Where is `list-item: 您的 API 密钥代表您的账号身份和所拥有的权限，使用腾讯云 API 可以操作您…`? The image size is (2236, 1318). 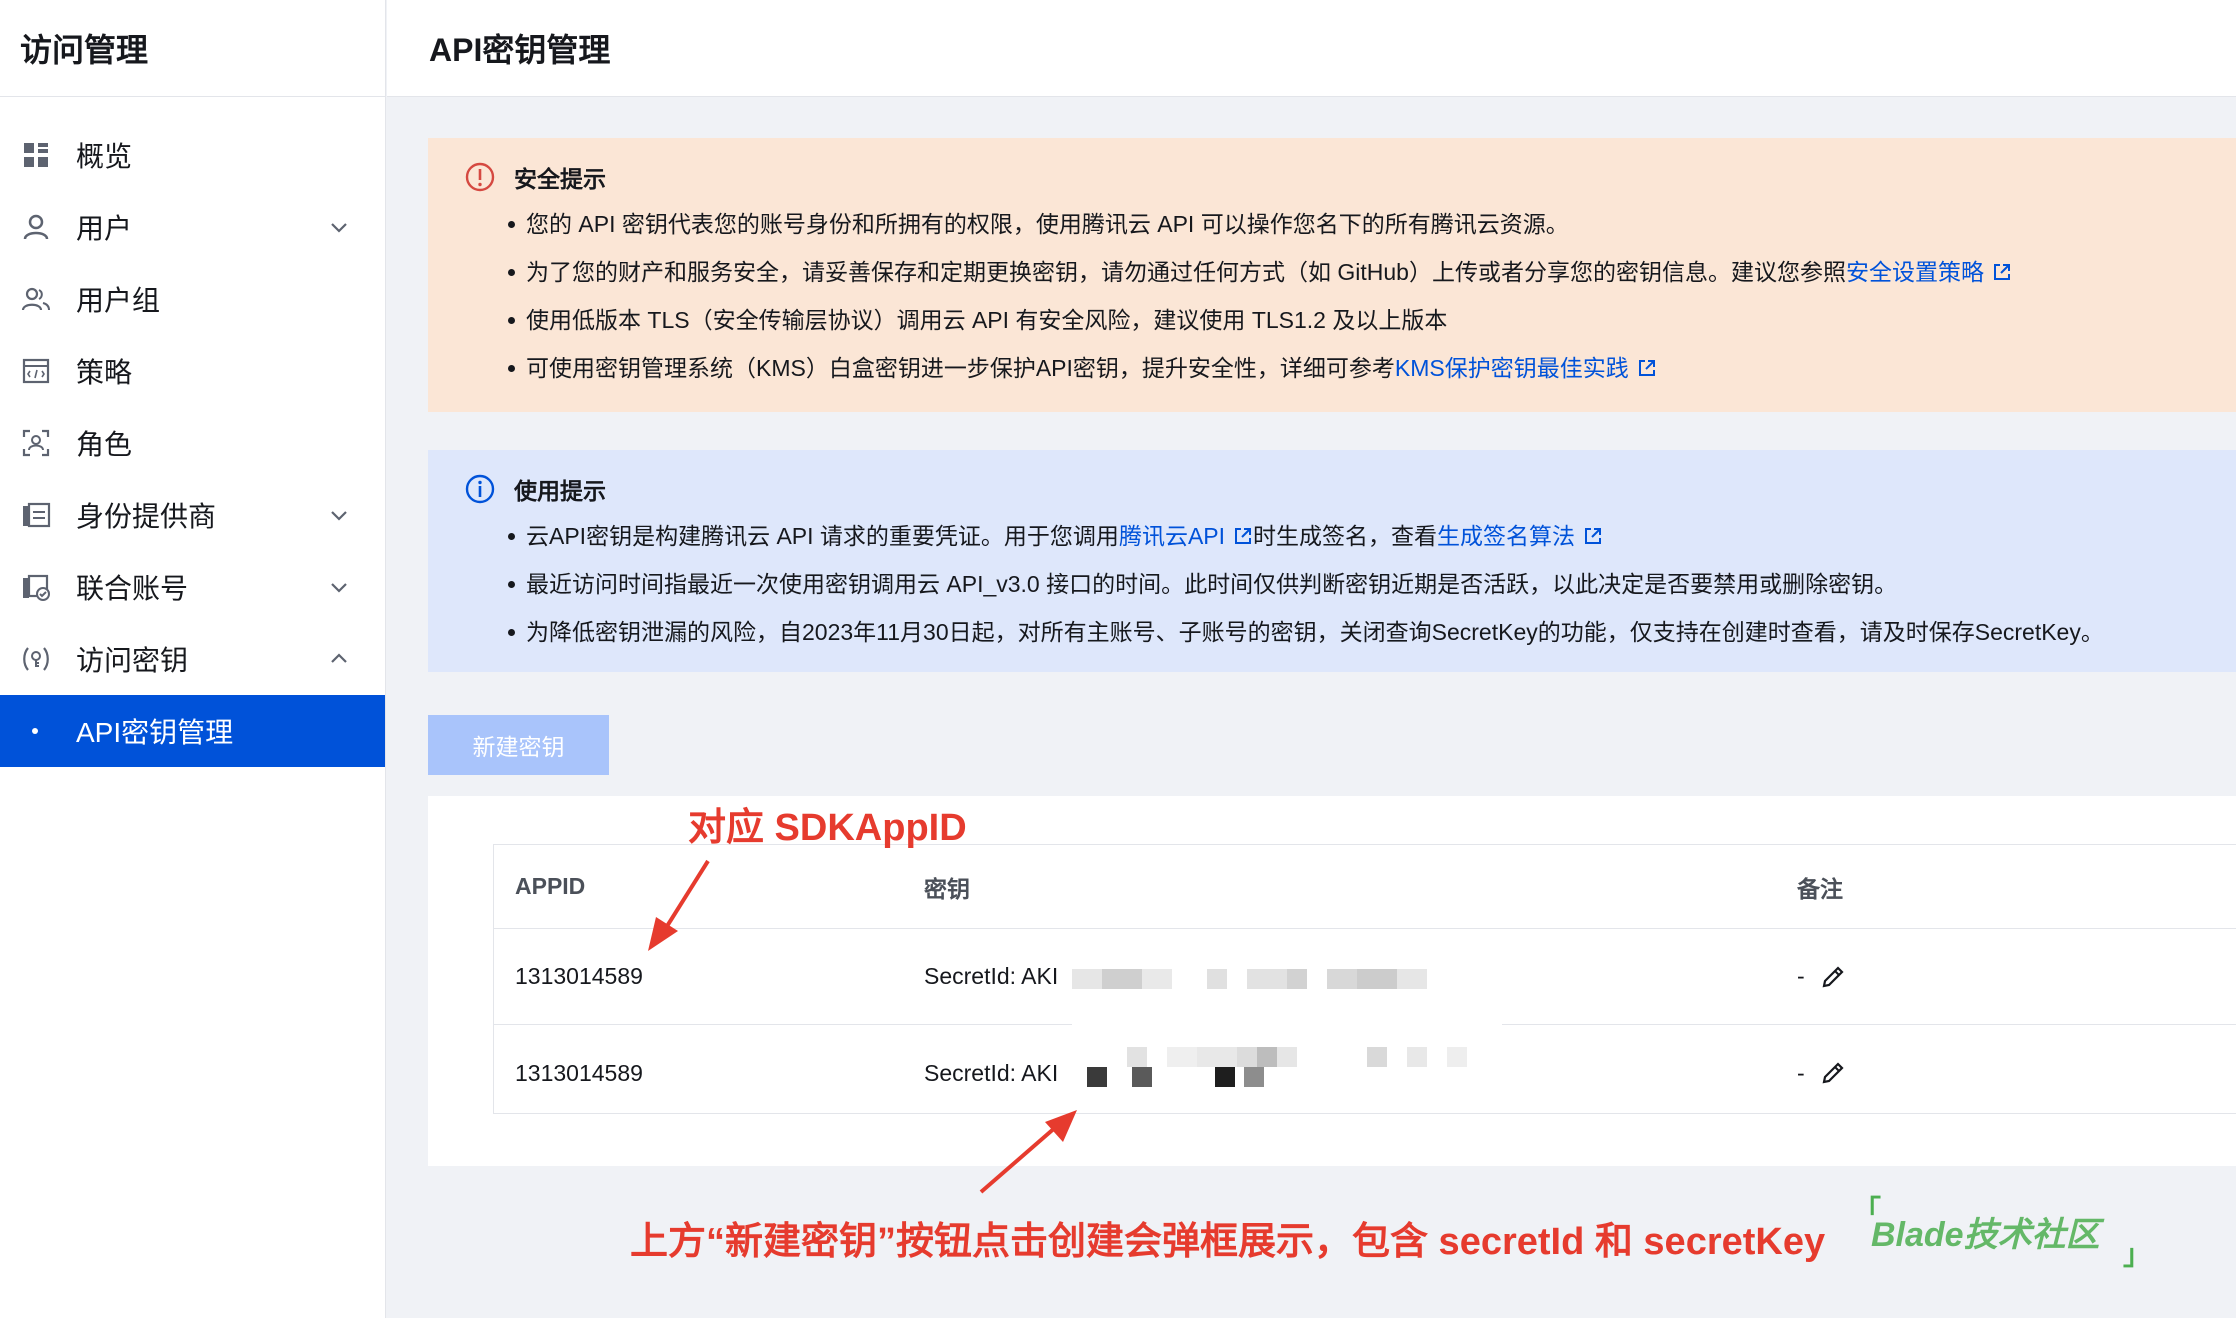
list-item: 您的 API 密钥代表您的账号身份和所拥有的权限，使用腾讯云 API 可以操作您… is located at coordinates (1372, 224).